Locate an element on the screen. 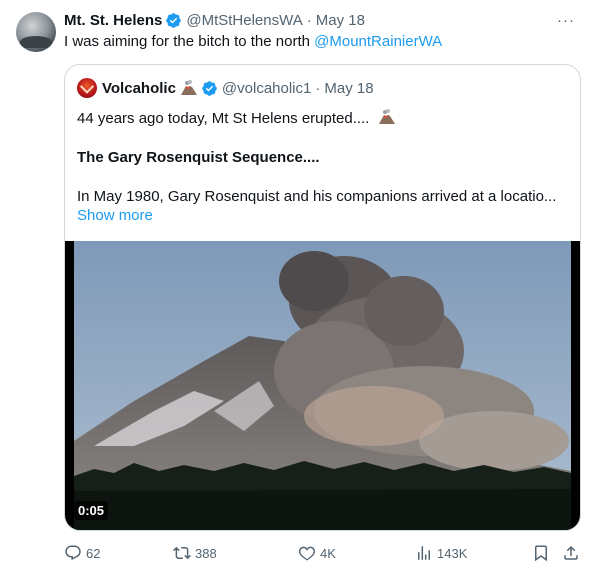 The height and width of the screenshot is (568, 592). verified-badge-icon is located at coordinates (174, 20).